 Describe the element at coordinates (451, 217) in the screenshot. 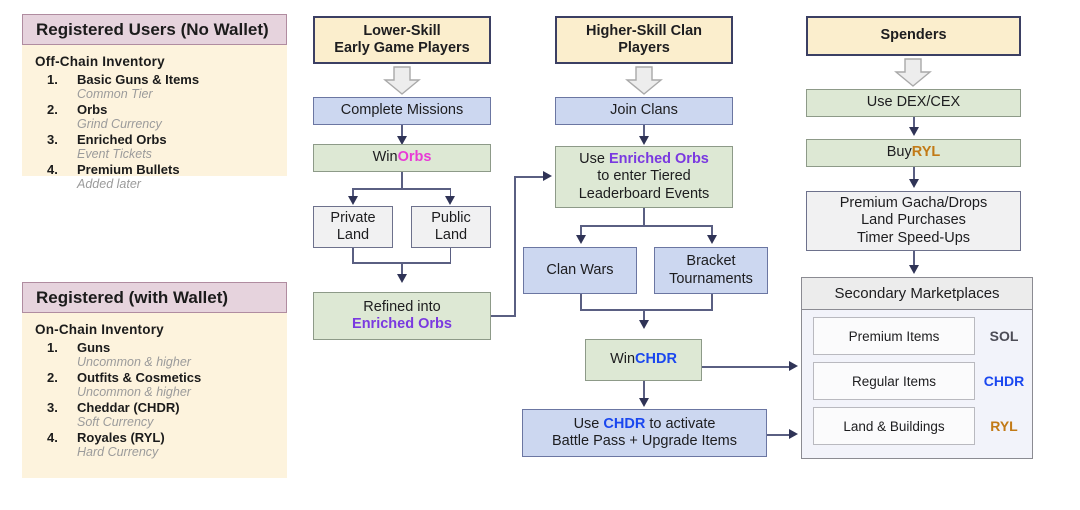

I see `node-label-line1: Public` at that location.